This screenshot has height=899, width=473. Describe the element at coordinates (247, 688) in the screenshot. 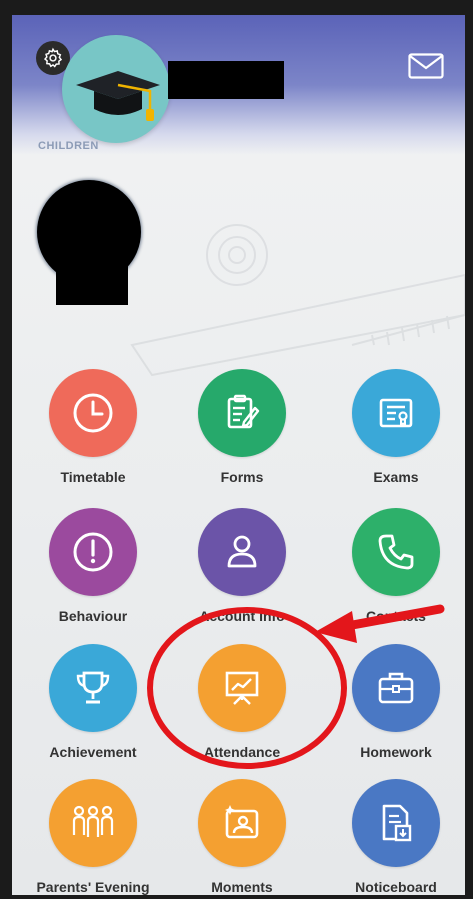

I see `annotation-circle` at that location.